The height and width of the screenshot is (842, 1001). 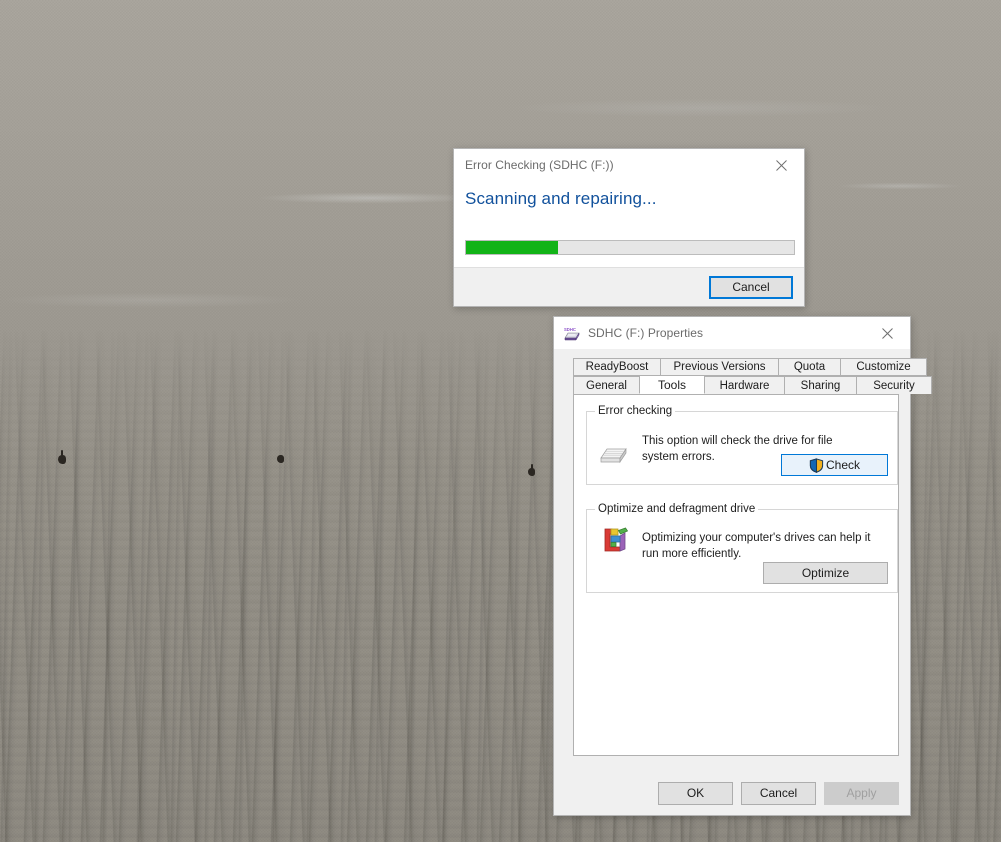 I want to click on properties-title: SDHC (F:) Properties, so click(x=646, y=333).